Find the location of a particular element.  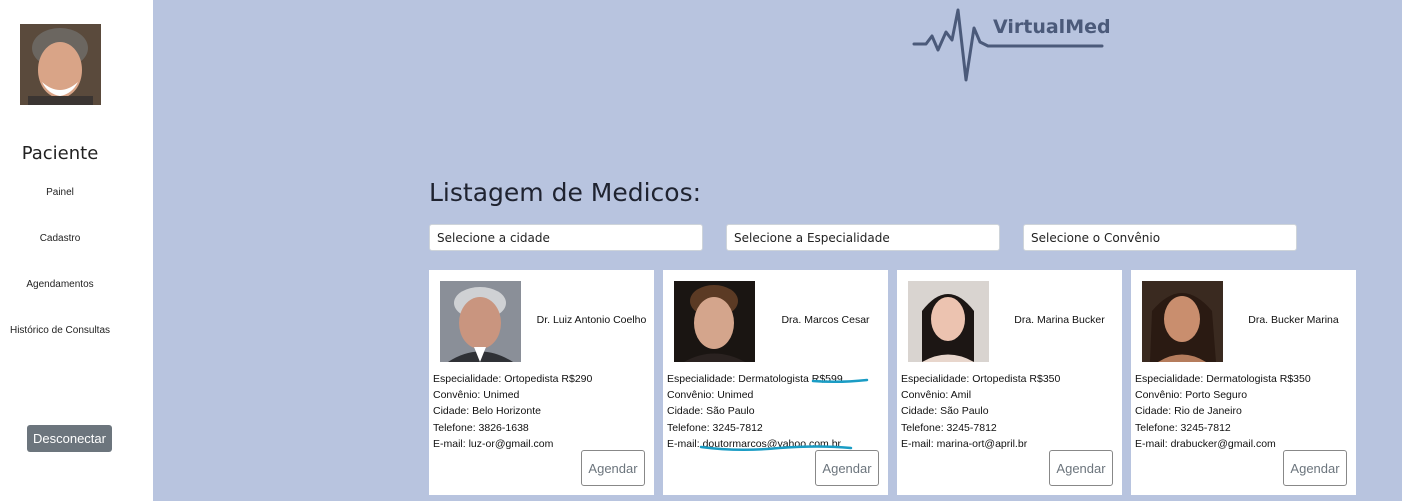

user-role: Paciente is located at coordinates (60, 153).